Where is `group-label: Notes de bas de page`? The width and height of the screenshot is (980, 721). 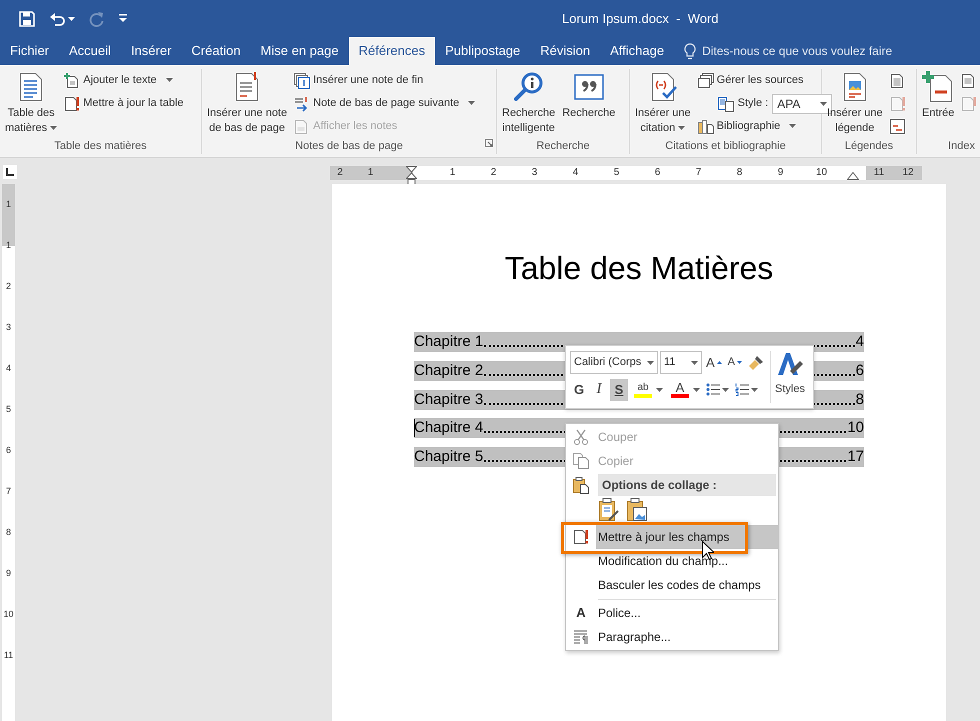
group-label: Notes de bas de page is located at coordinates (349, 146).